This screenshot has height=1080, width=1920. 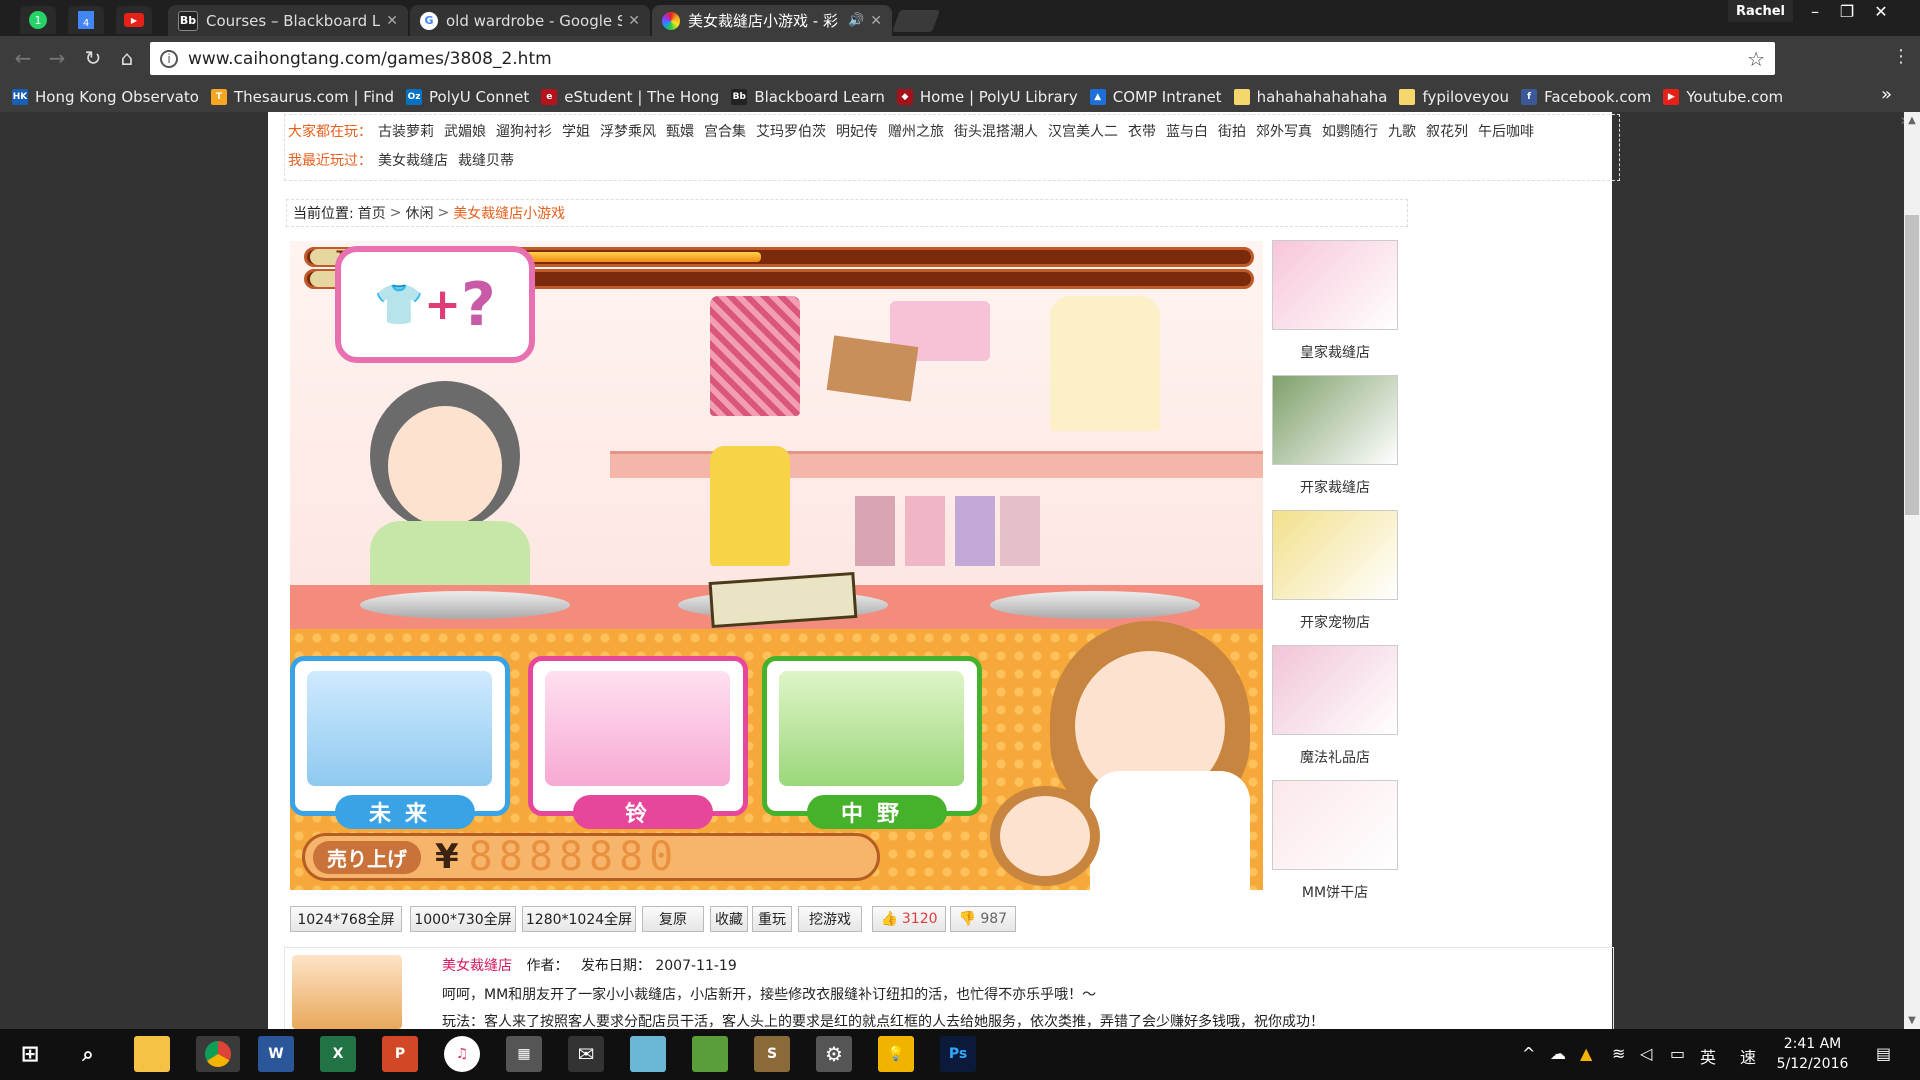 I want to click on recent-game-link: 美女裁缝店, so click(x=413, y=160).